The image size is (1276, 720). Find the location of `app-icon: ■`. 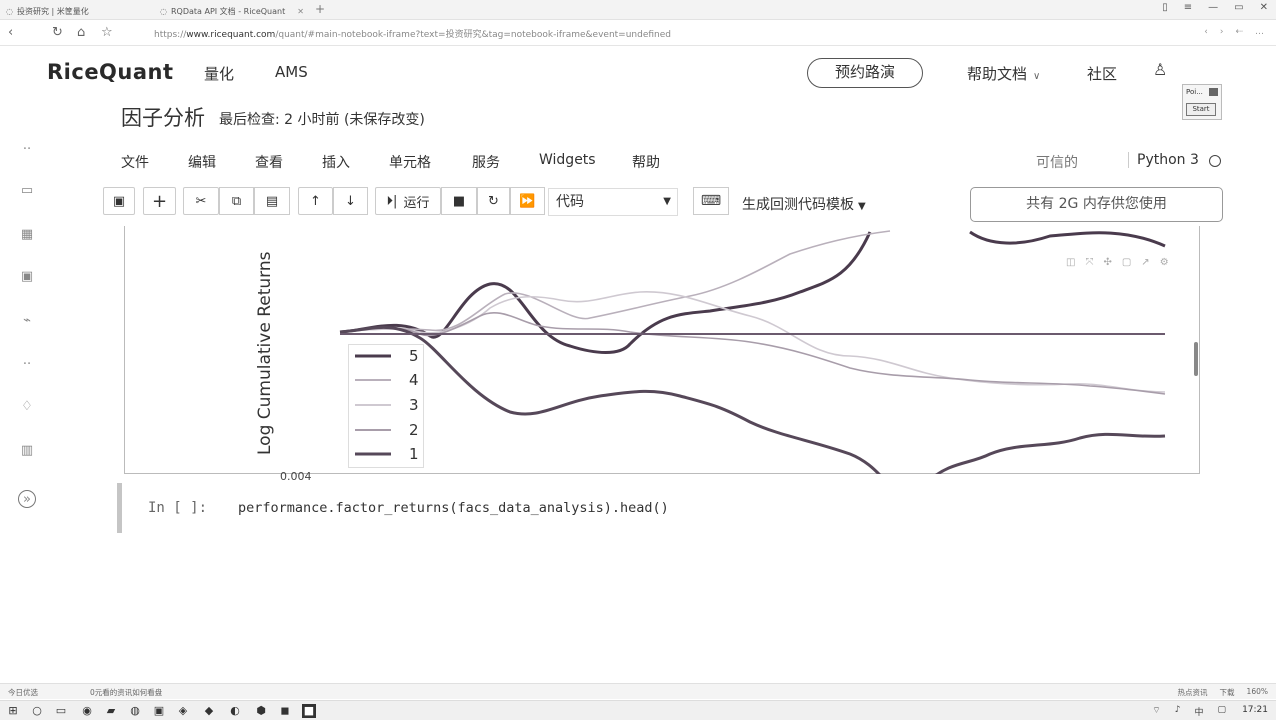

app-icon: ■ is located at coordinates (309, 711).